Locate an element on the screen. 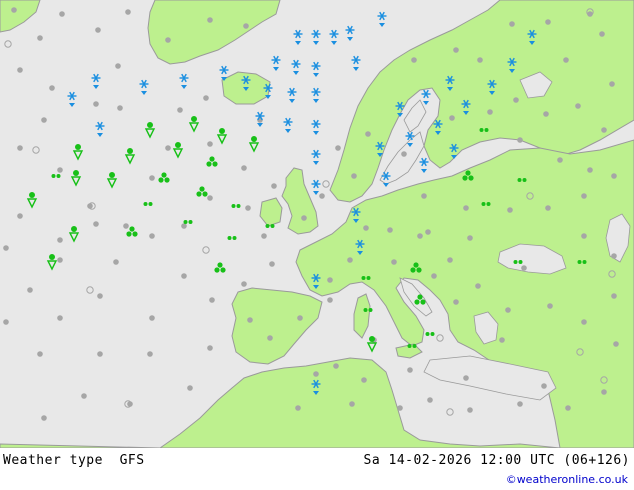  valid-time: Sa 14-02-2026 12:00 UTC (06+126) is located at coordinates (496, 460).